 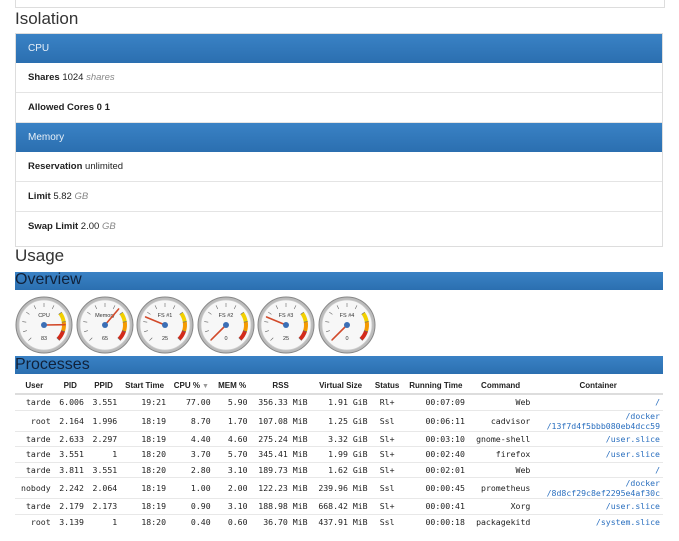 What do you see at coordinates (500, 386) in the screenshot?
I see `column-header: Command` at bounding box center [500, 386].